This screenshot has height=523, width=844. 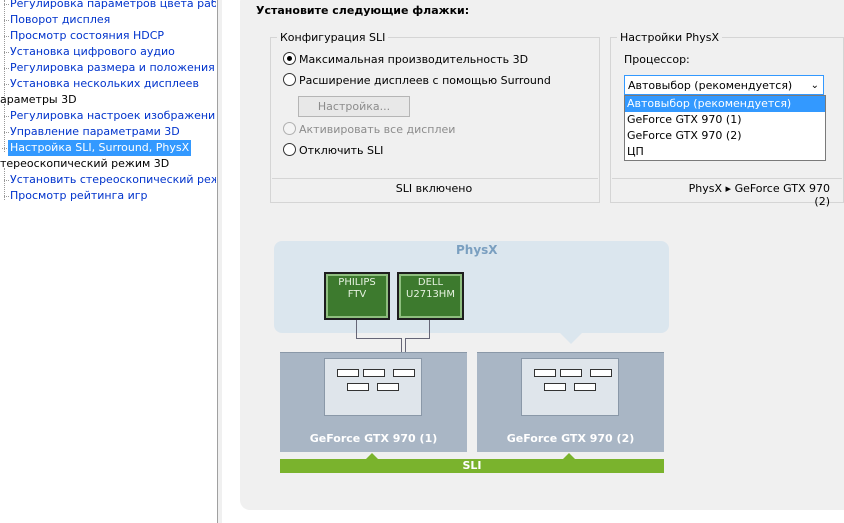 What do you see at coordinates (759, 195) in the screenshot?
I see `physx-status: PhysX ▸ GeForce GTX 970 (2)` at bounding box center [759, 195].